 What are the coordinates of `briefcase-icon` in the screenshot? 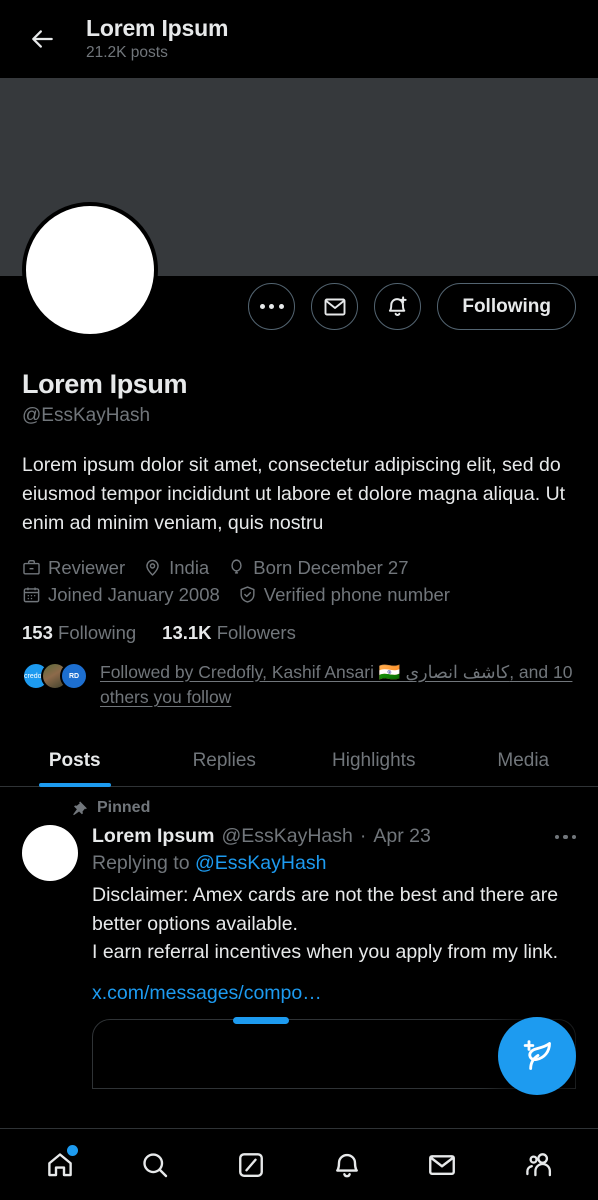 It's located at (31, 567).